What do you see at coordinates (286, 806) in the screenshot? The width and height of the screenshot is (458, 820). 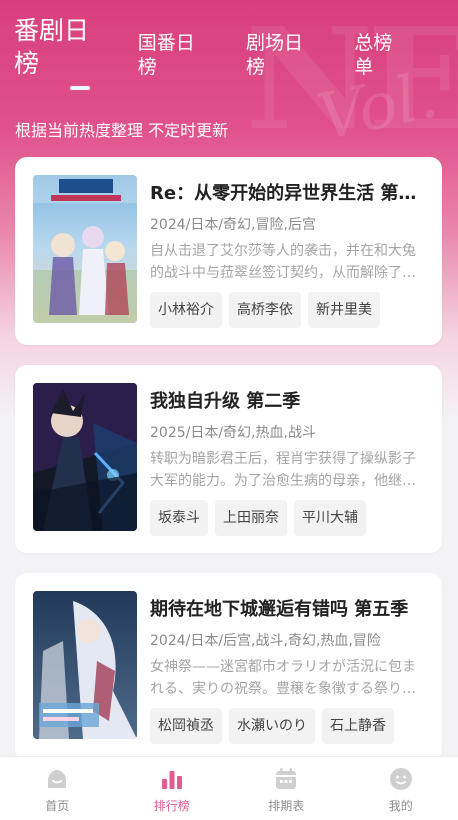 I see `nav-label: 排期表` at bounding box center [286, 806].